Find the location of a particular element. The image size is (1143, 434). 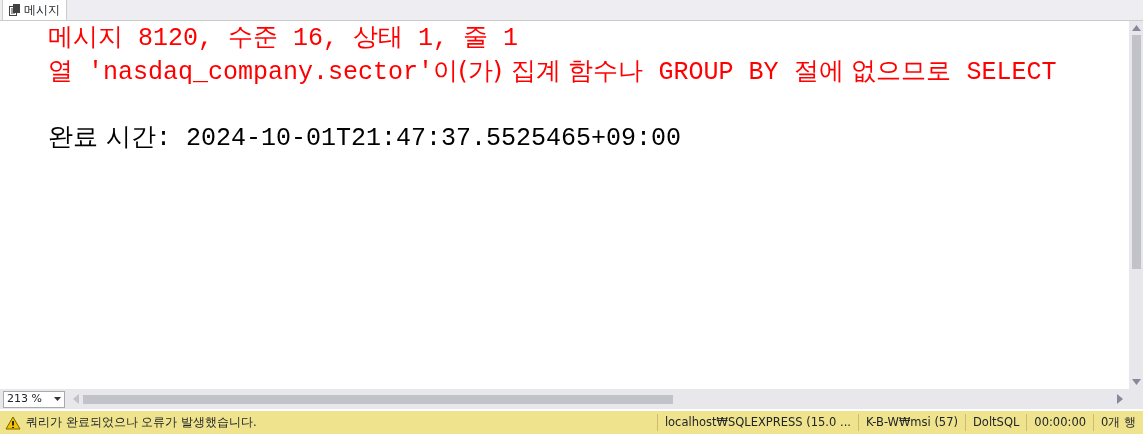

database-name: DoltSQL is located at coordinates (996, 422).